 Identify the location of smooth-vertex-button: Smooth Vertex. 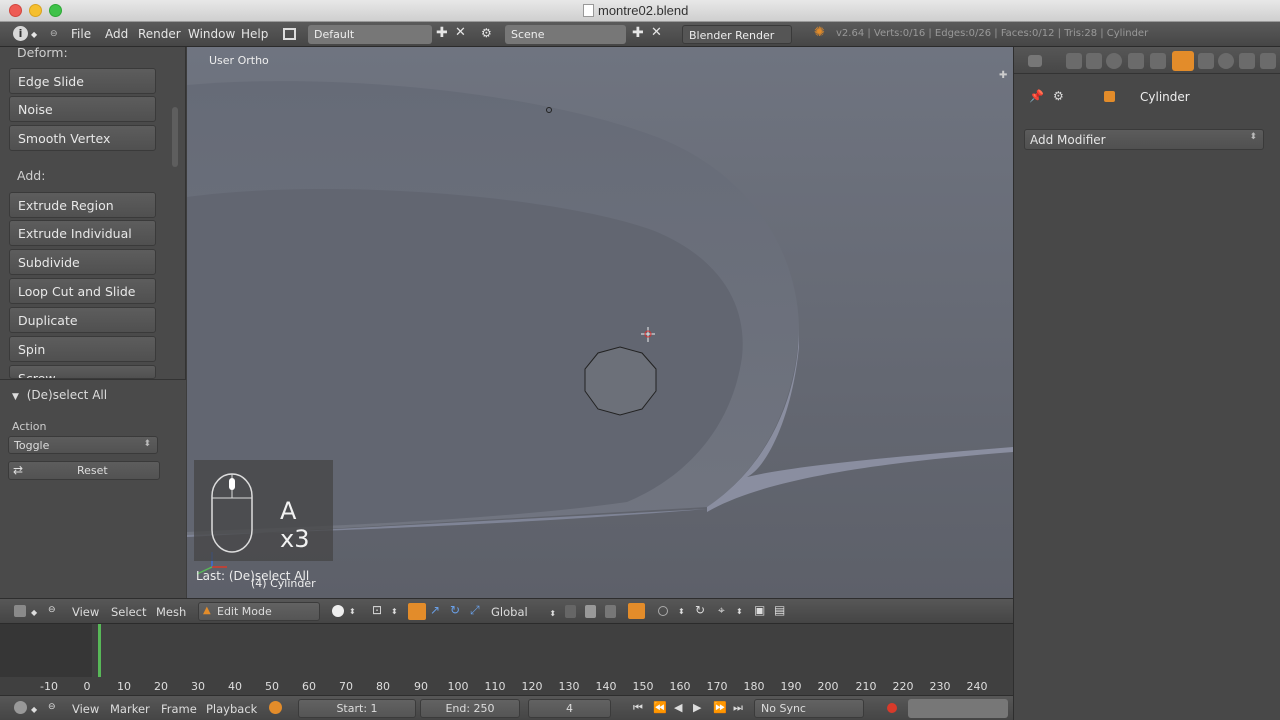
(82, 138).